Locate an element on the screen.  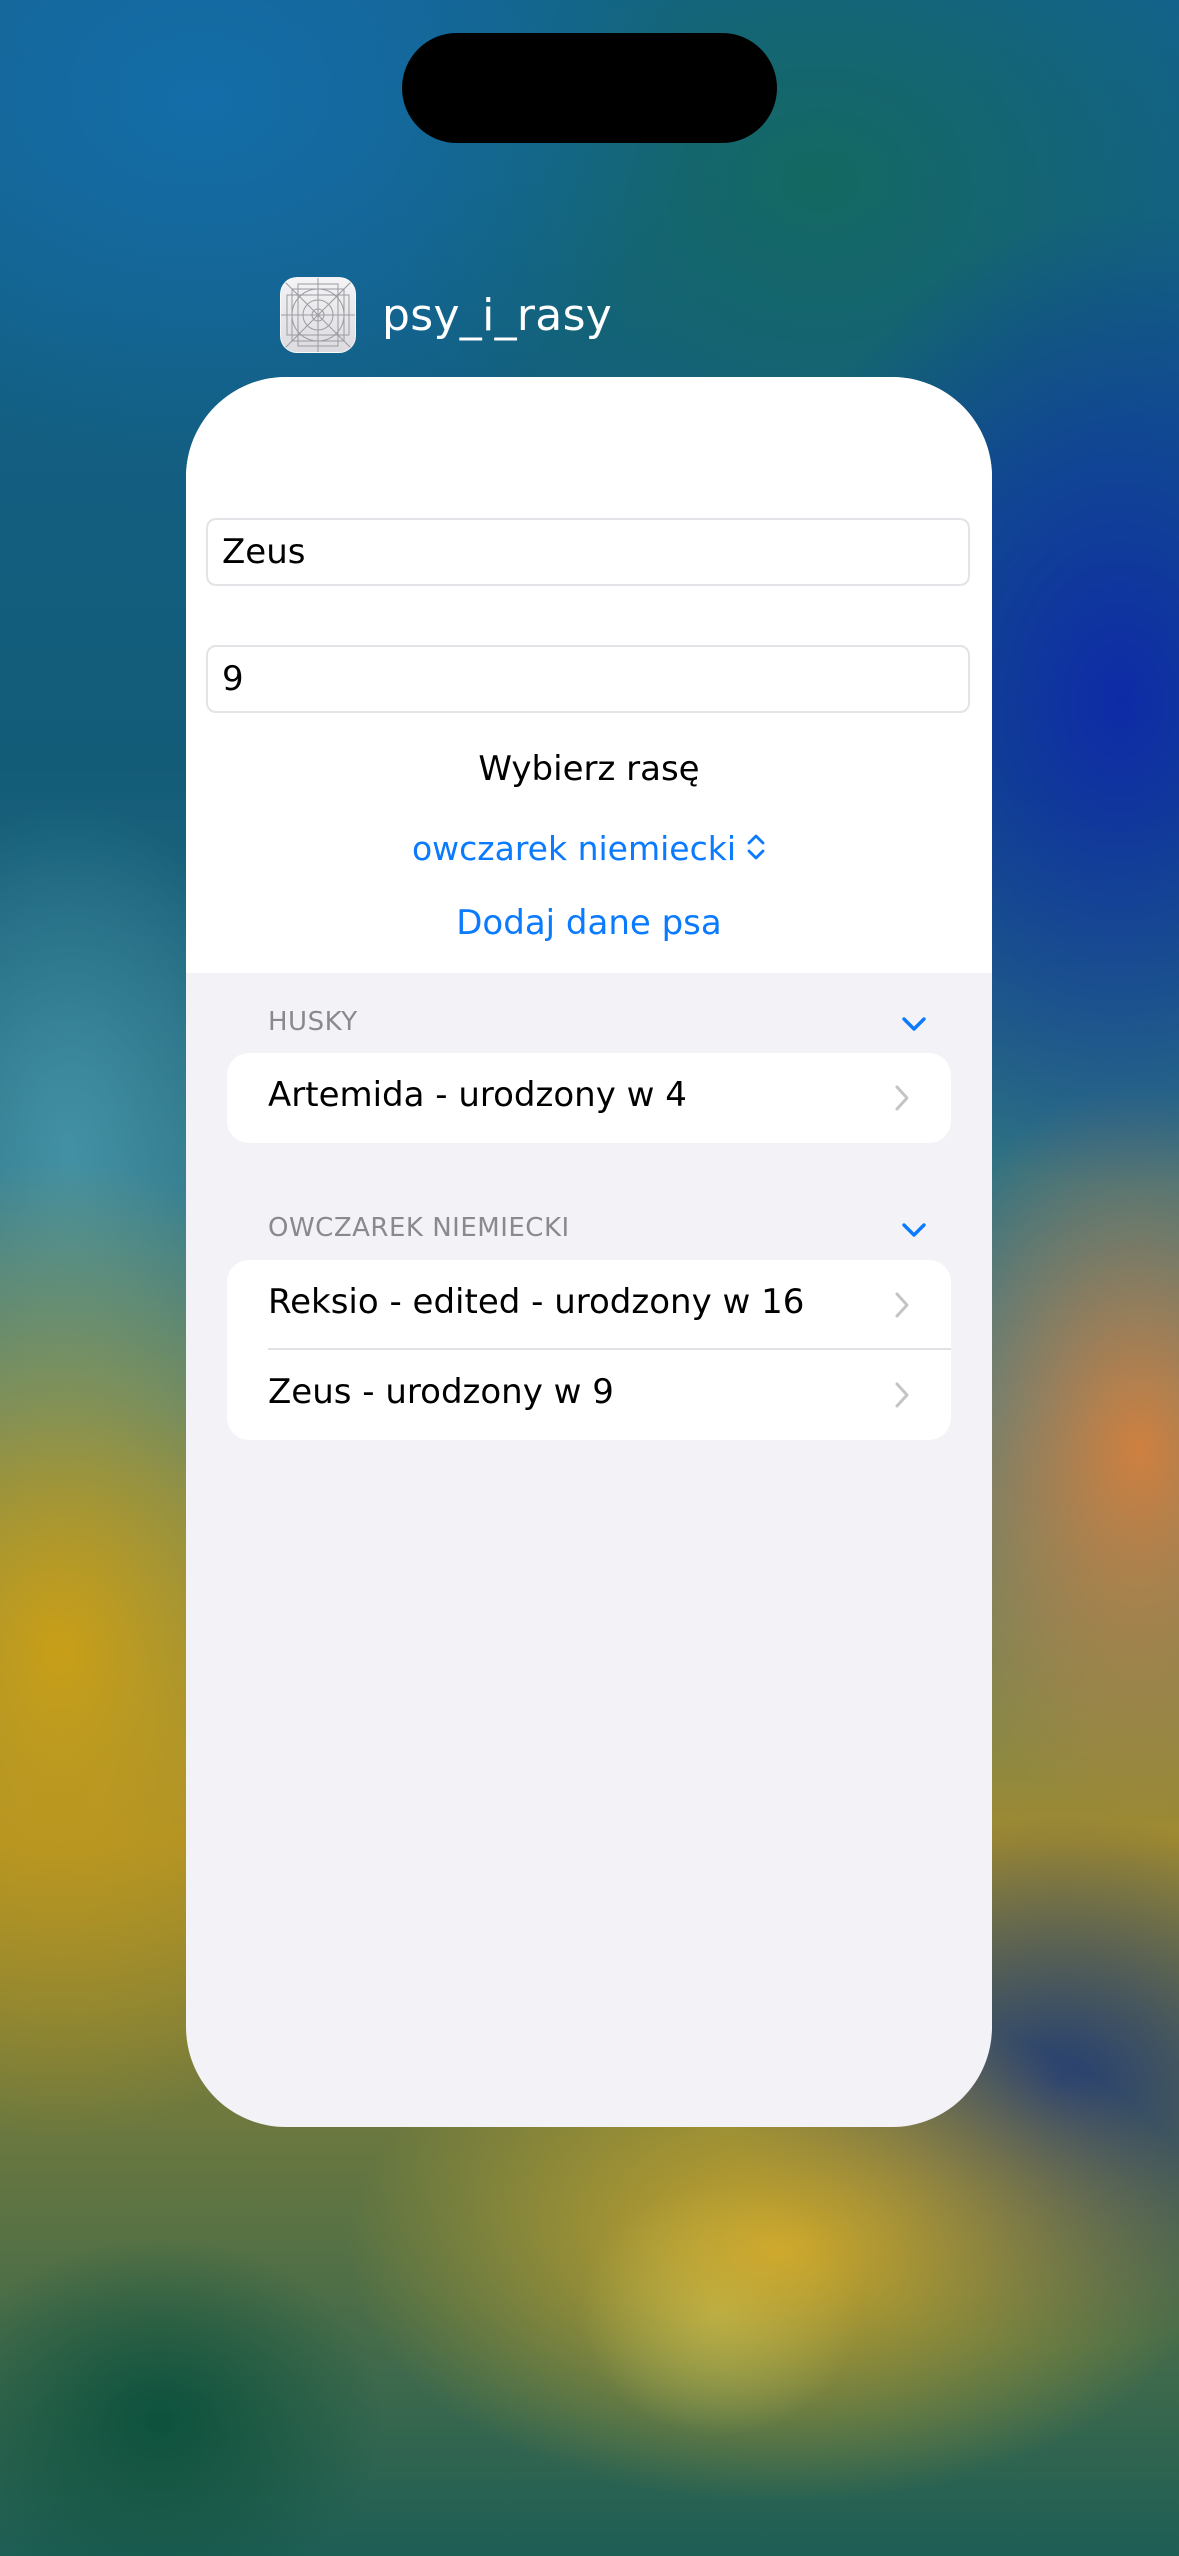
husky-list: Artemida - urodzony w 4 is located at coordinates (589, 1098).